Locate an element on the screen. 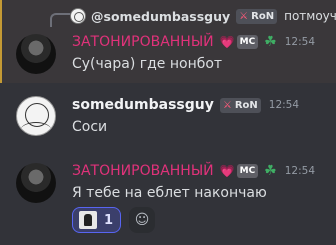 The height and width of the screenshot is (245, 336). custom-emoji-icon is located at coordinates (88, 220).